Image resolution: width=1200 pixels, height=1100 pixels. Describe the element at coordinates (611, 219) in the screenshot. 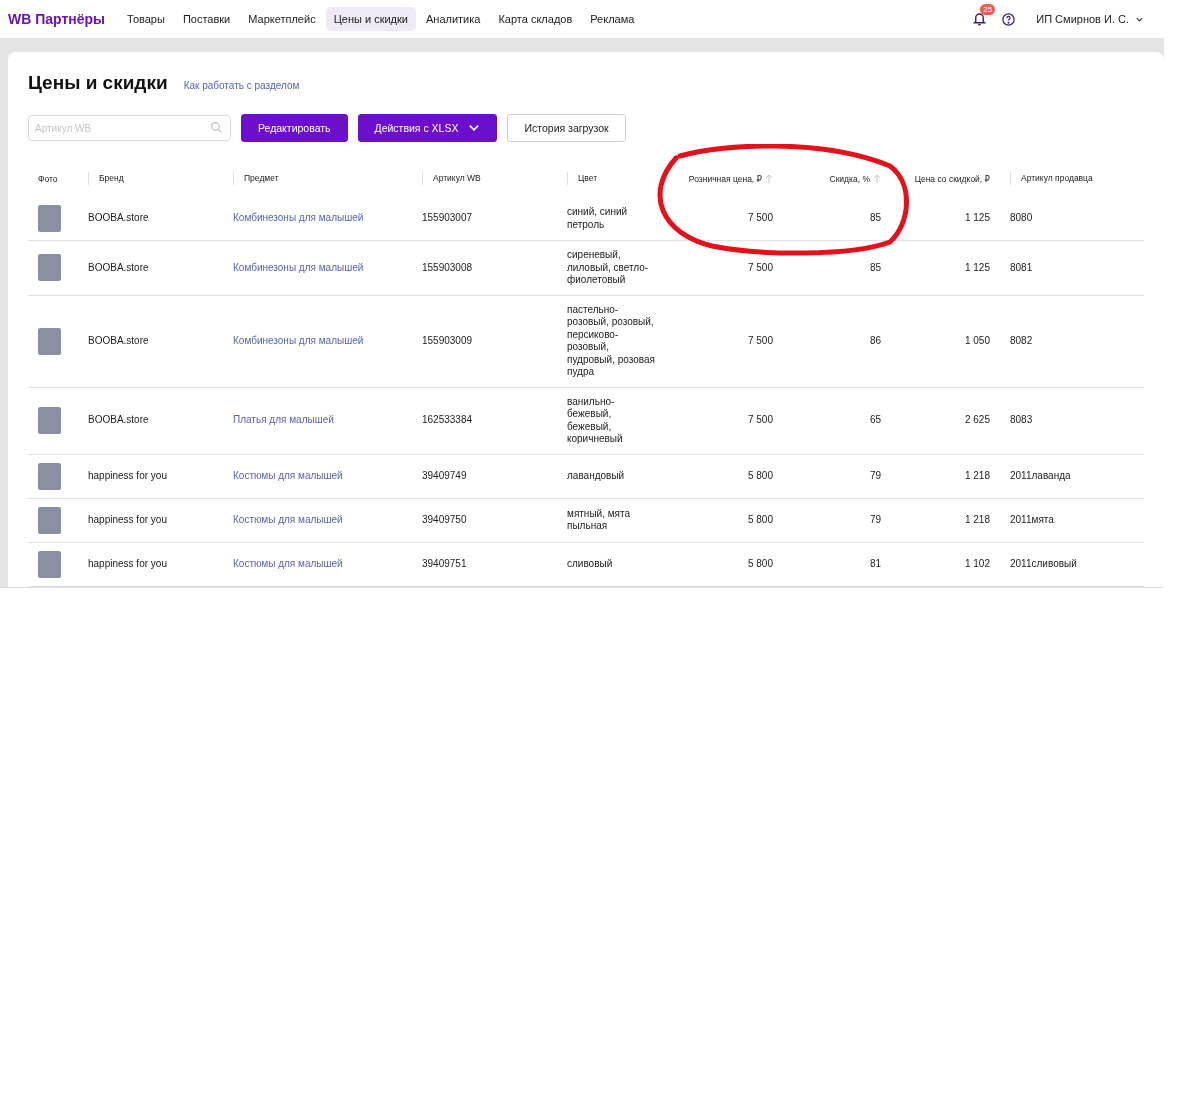

I see `table-cell: синий, синий петроль` at that location.